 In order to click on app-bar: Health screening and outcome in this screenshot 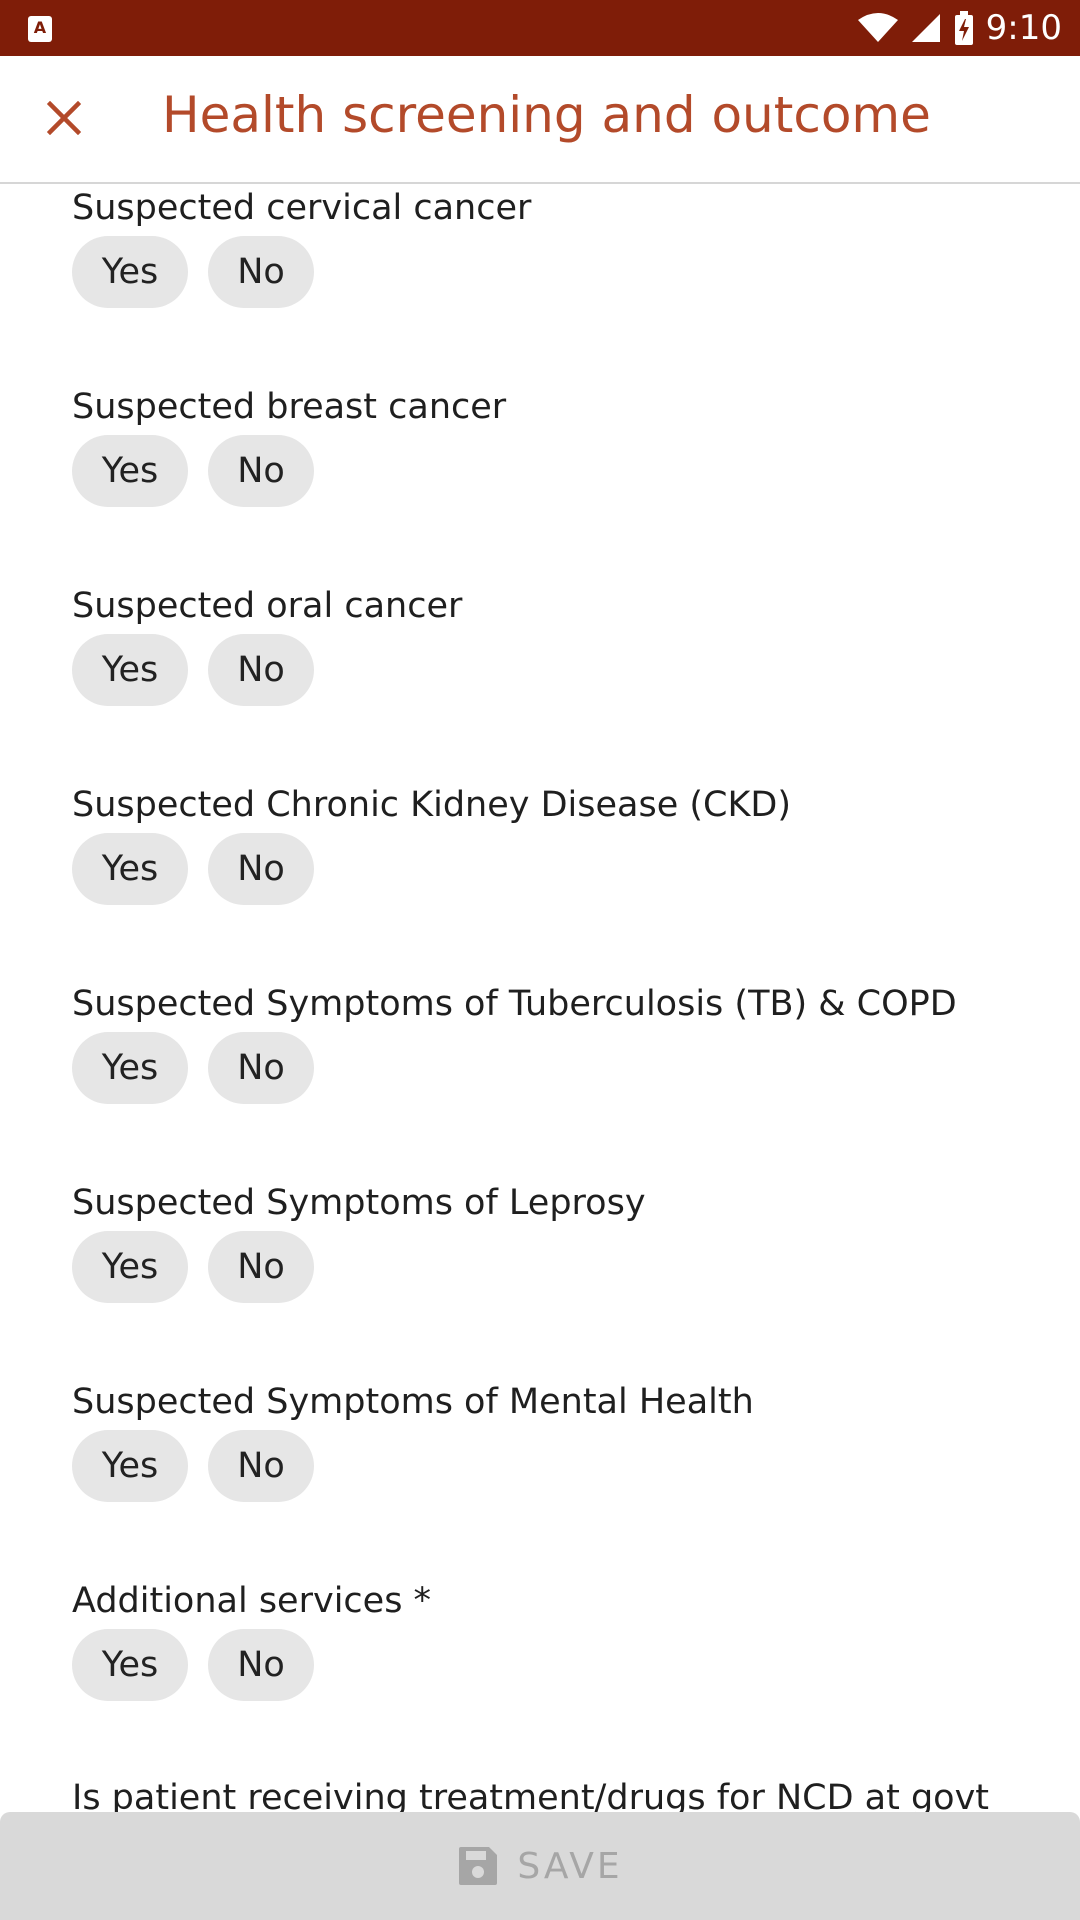, I will do `click(540, 120)`.